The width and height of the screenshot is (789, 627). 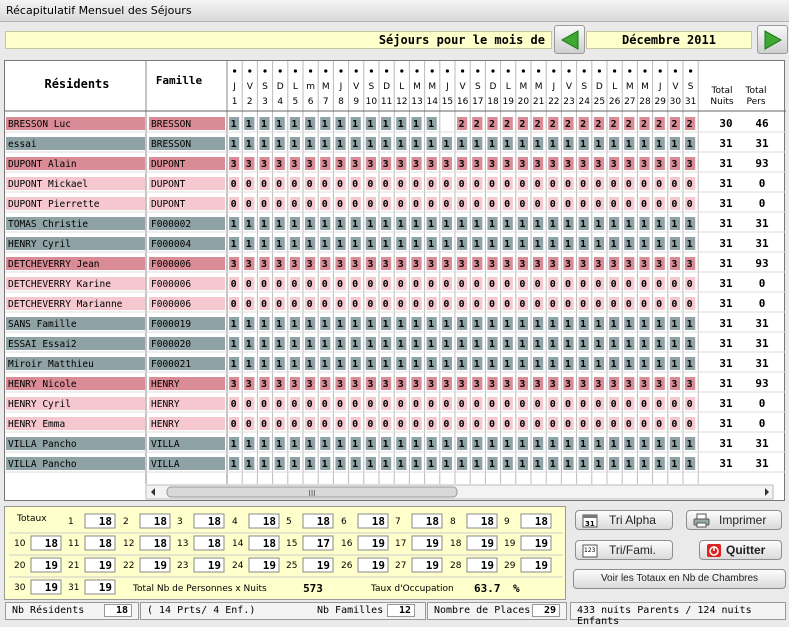 What do you see at coordinates (280, 87) in the screenshot?
I see `day-letter: D` at bounding box center [280, 87].